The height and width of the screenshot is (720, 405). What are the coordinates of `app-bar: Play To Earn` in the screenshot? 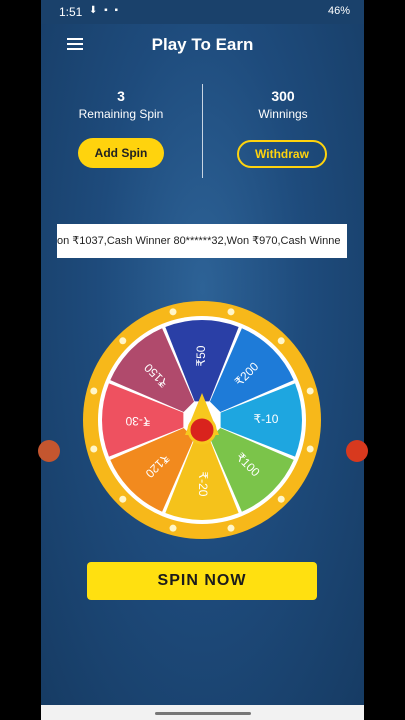 It's located at (202, 45).